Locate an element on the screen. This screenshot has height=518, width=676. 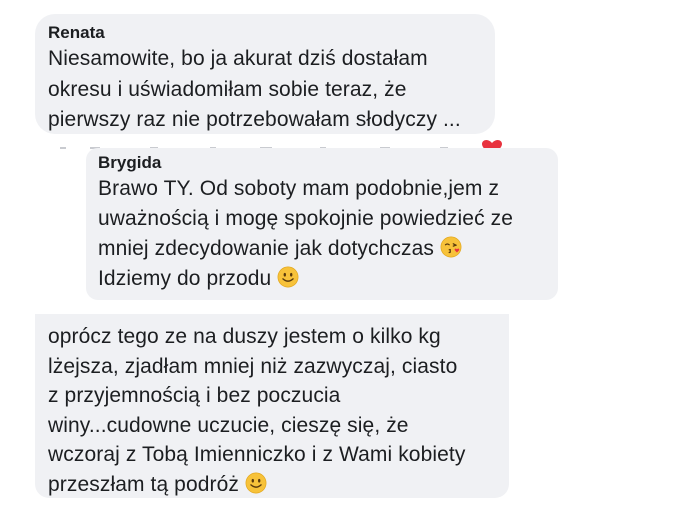
sender-name: Renata is located at coordinates (265, 33).